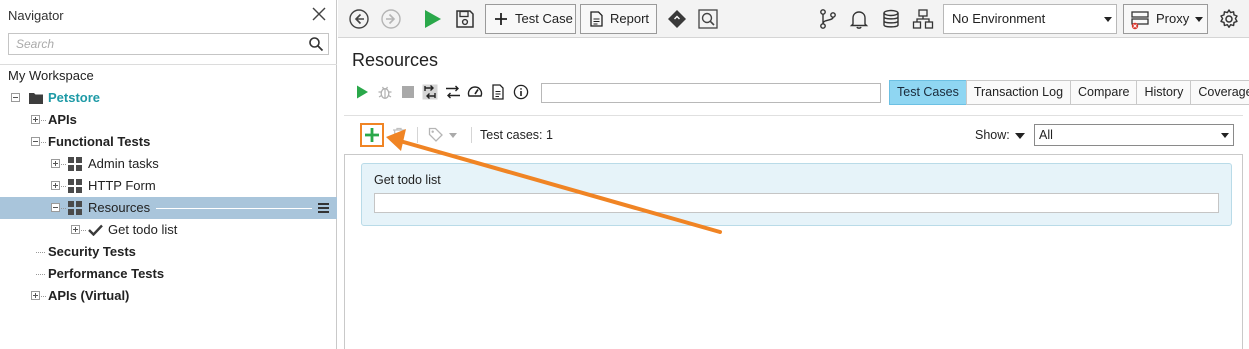 Image resolution: width=1249 pixels, height=349 pixels. What do you see at coordinates (1020, 136) in the screenshot?
I see `show-options-icon` at bounding box center [1020, 136].